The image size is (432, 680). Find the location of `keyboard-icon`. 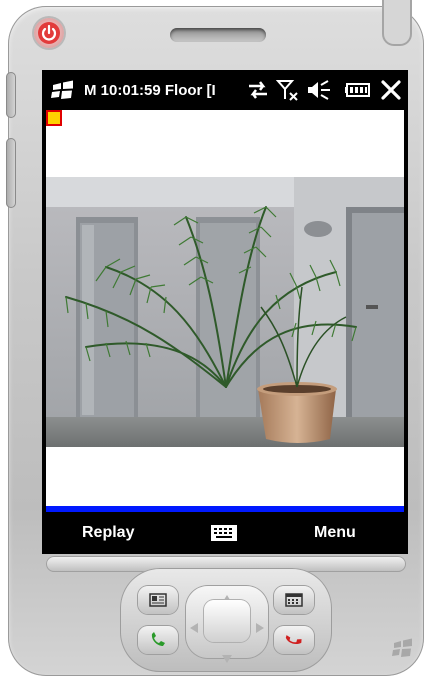

keyboard-icon is located at coordinates (224, 533).